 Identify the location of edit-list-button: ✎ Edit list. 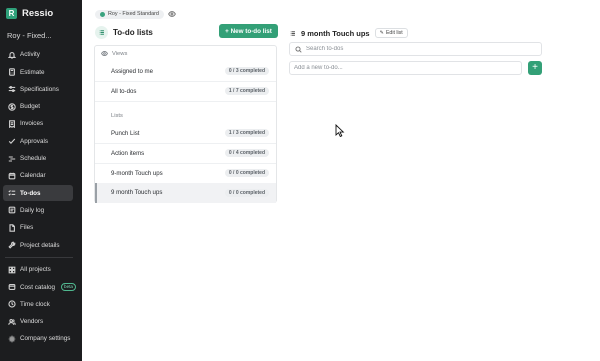
(391, 33).